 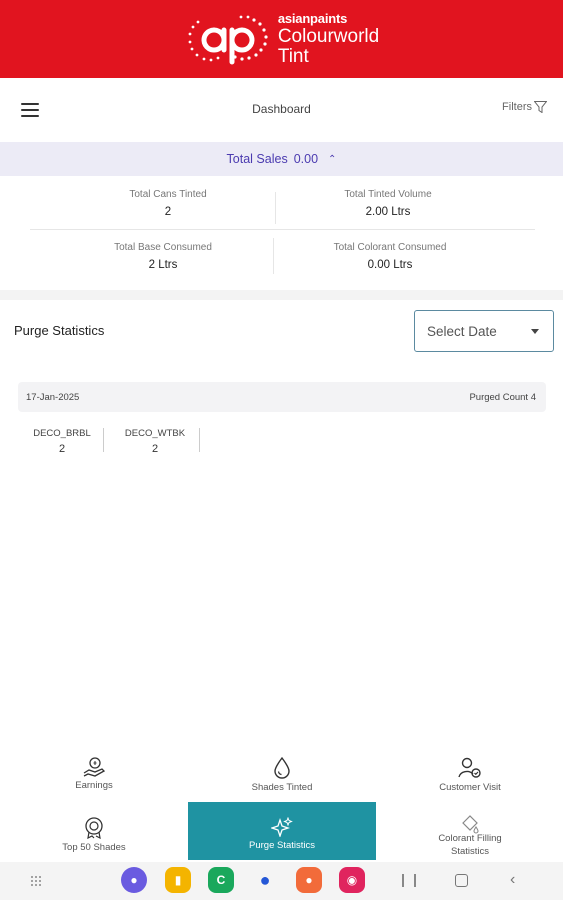 I want to click on back-icon: ‹, so click(x=512, y=880).